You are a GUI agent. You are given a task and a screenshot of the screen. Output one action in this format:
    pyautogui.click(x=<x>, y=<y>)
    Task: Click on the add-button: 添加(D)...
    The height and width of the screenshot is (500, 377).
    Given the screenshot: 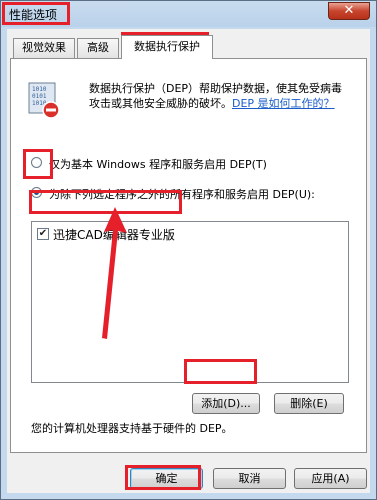 What is the action you would take?
    pyautogui.click(x=226, y=403)
    